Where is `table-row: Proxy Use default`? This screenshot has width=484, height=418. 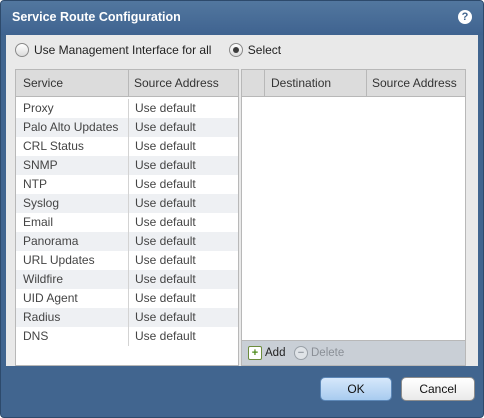
table-row: Proxy Use default is located at coordinates (127, 108).